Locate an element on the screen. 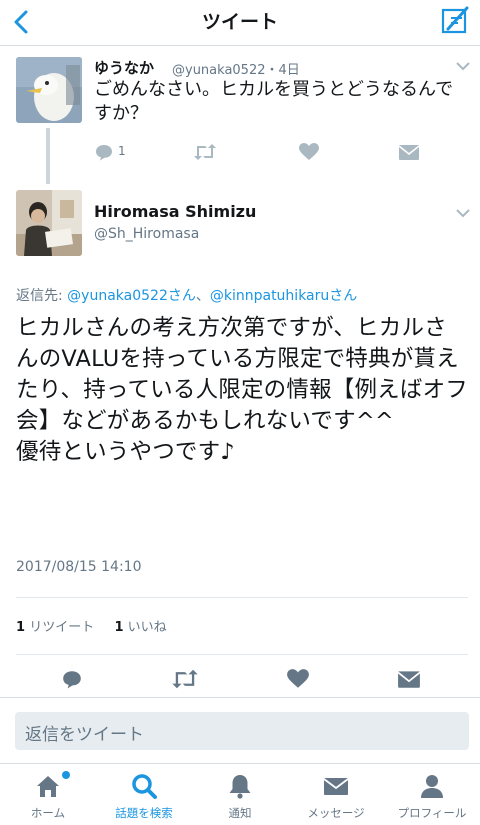  tab-label: 通知 is located at coordinates (240, 813).